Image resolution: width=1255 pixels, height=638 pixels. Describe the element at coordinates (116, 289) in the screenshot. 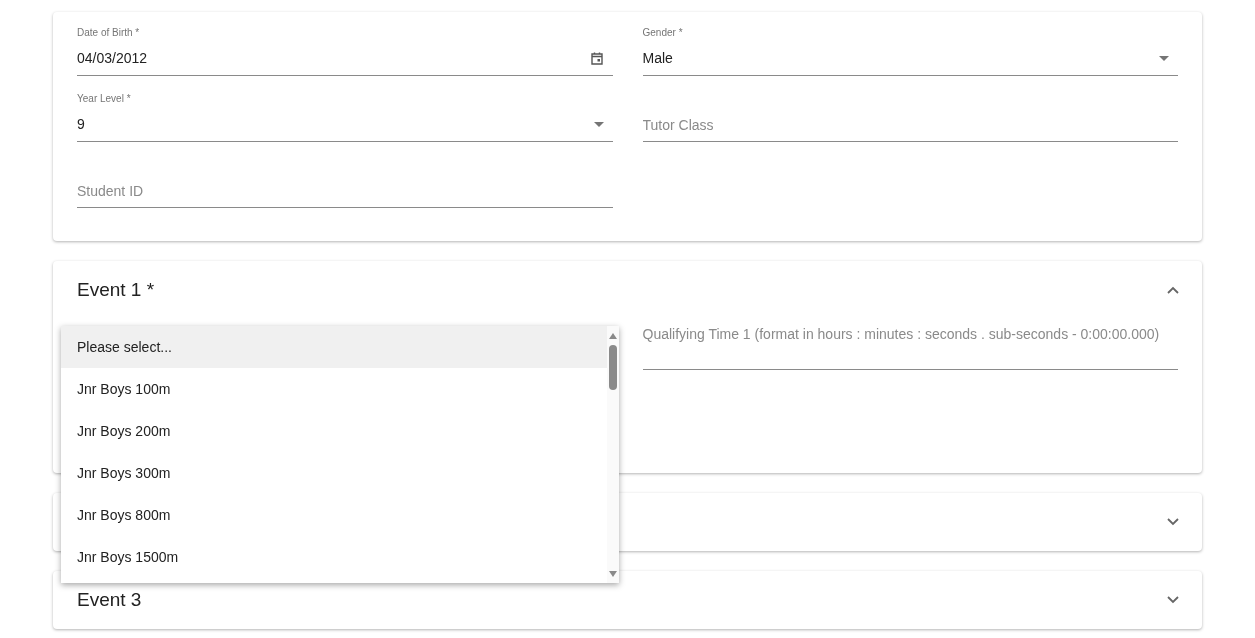

I see `event-title: Event 1 *` at that location.